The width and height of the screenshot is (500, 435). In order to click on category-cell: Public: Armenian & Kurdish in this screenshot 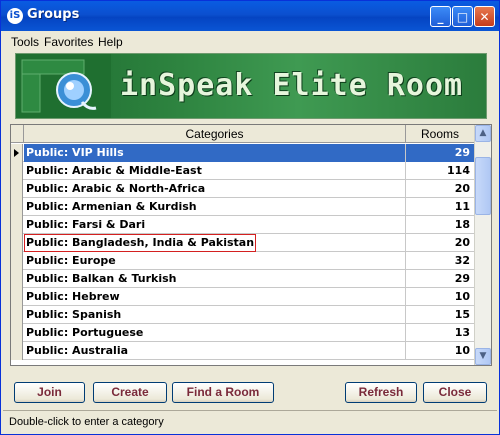, I will do `click(215, 207)`.